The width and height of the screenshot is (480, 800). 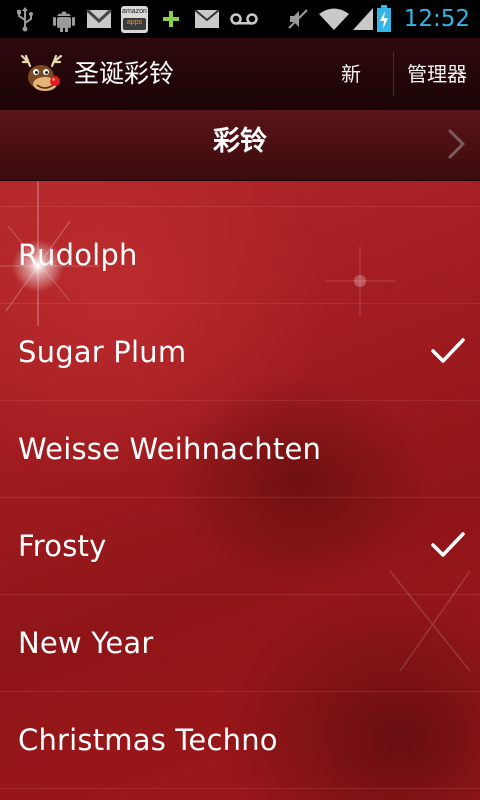 I want to click on android-debug-icon, so click(x=64, y=19).